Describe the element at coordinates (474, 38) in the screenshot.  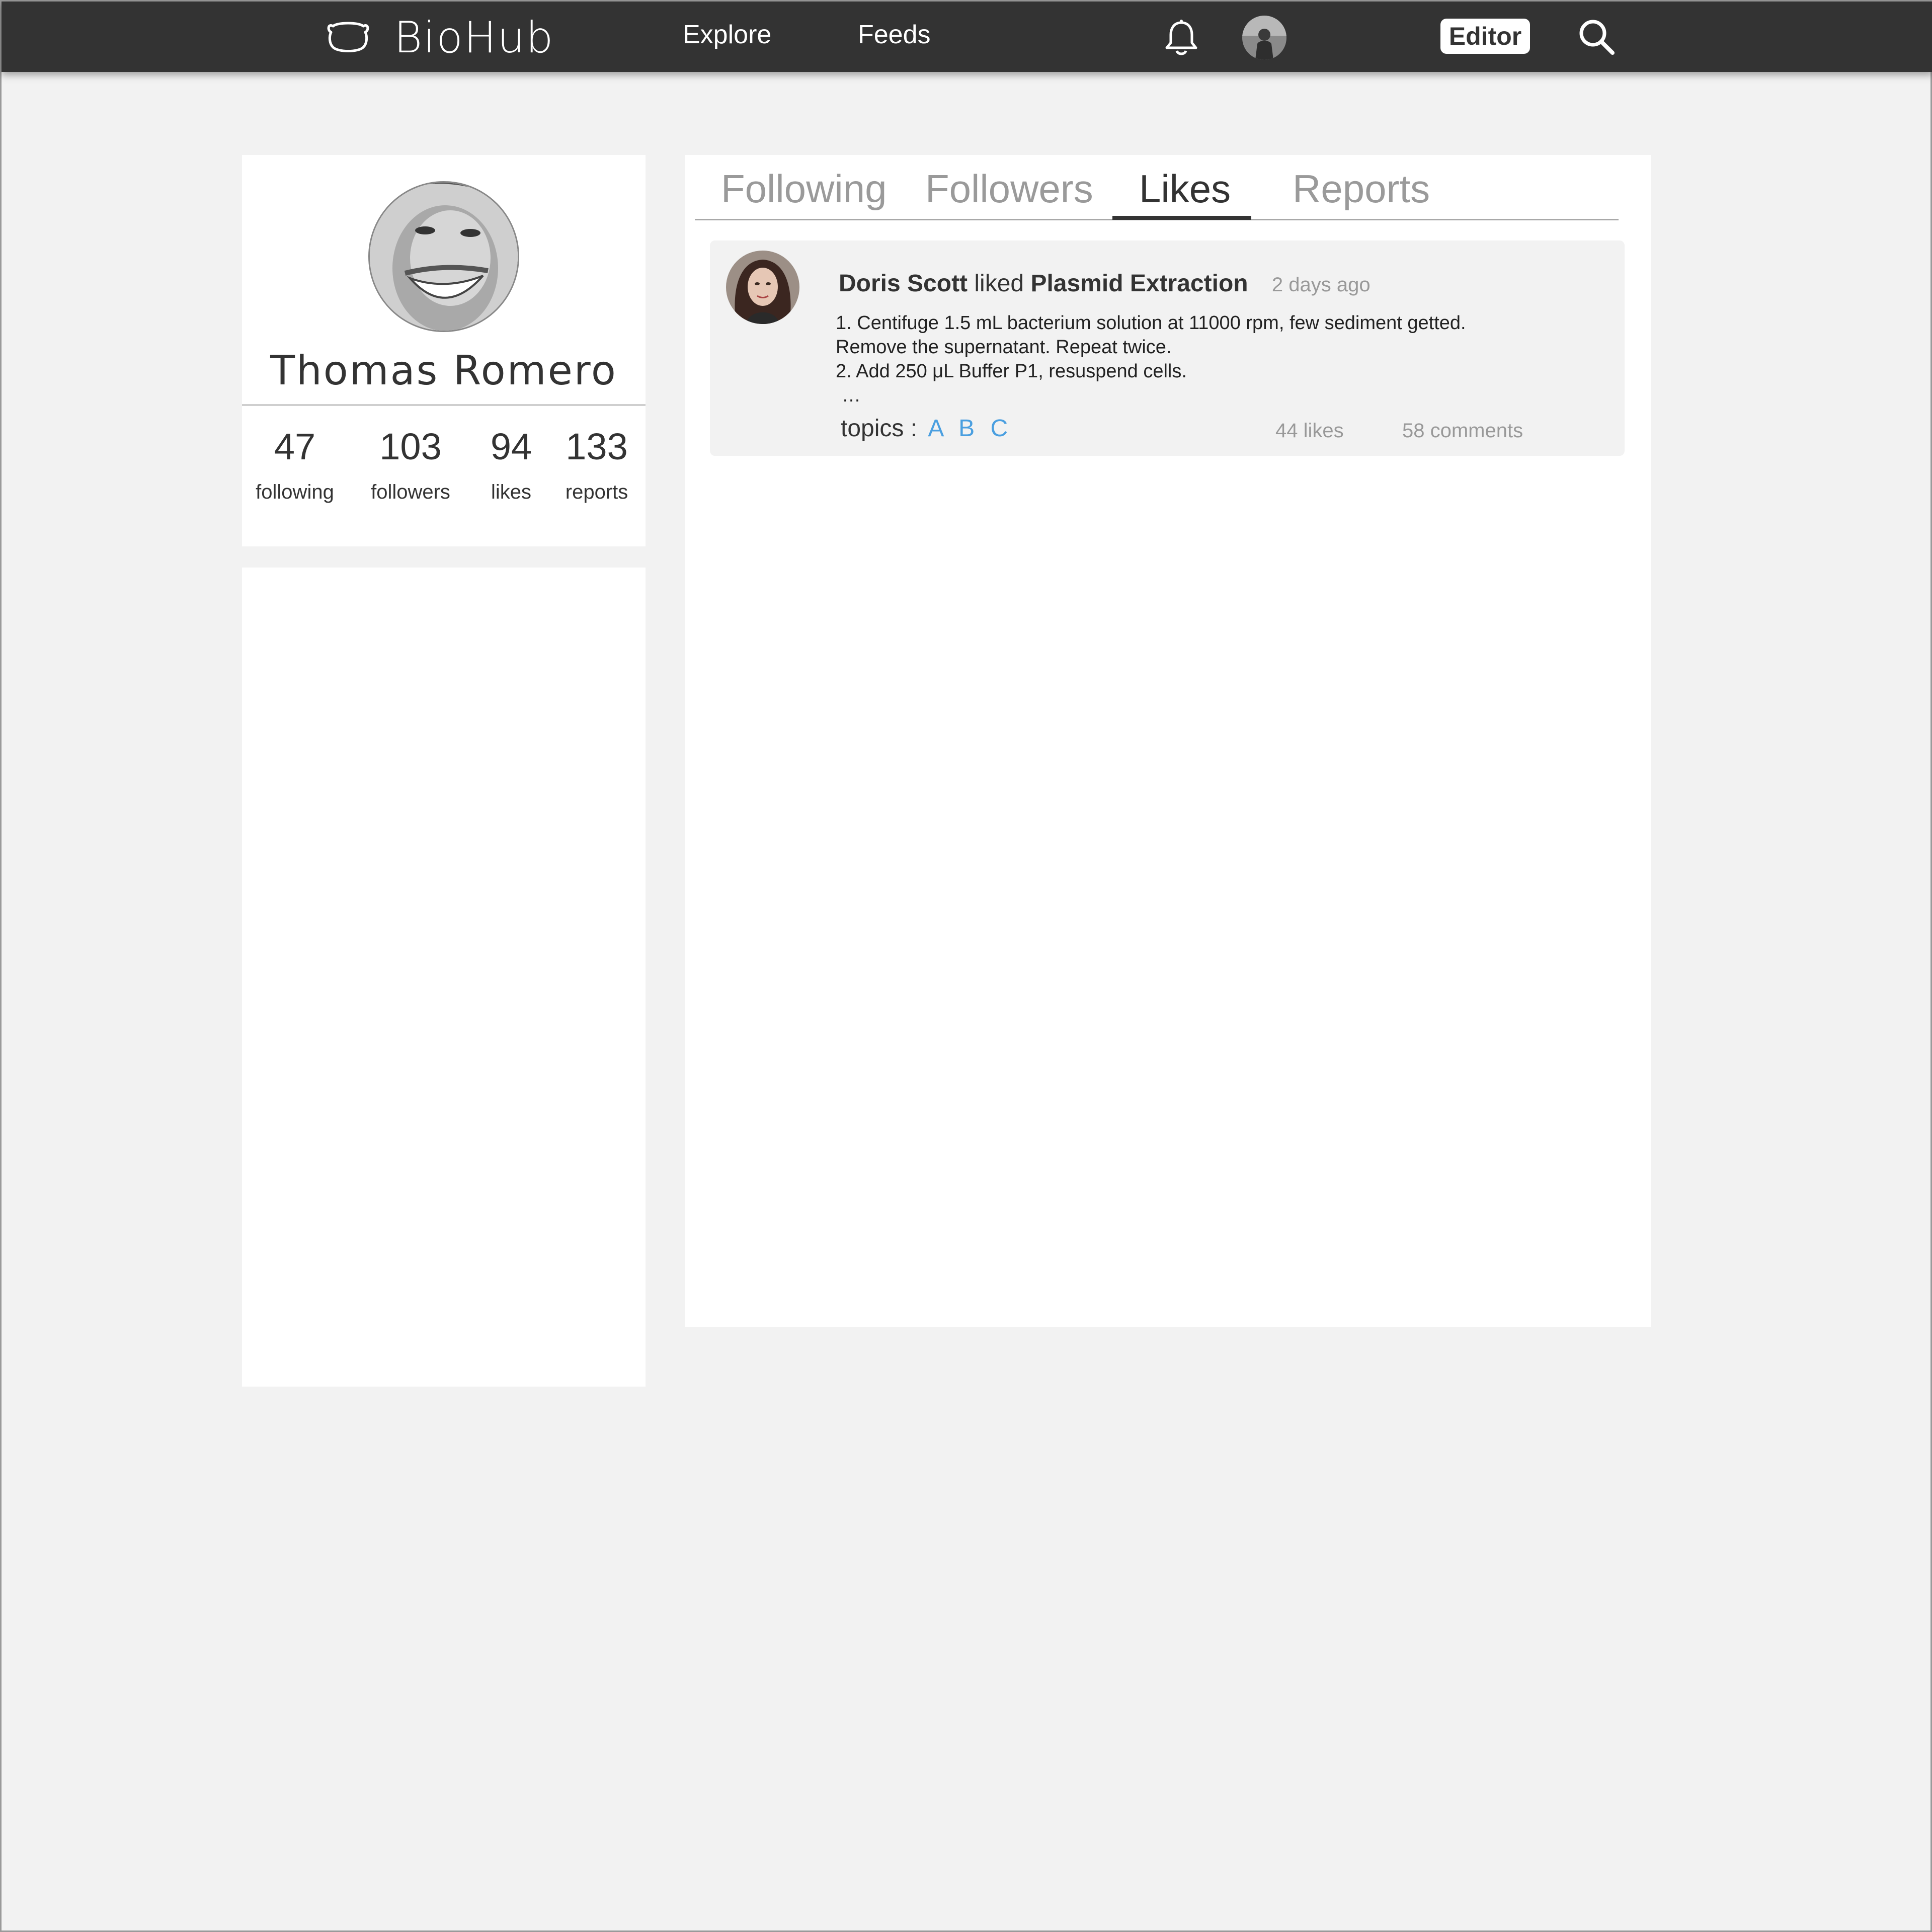
I see `logo-text: BioHub` at that location.